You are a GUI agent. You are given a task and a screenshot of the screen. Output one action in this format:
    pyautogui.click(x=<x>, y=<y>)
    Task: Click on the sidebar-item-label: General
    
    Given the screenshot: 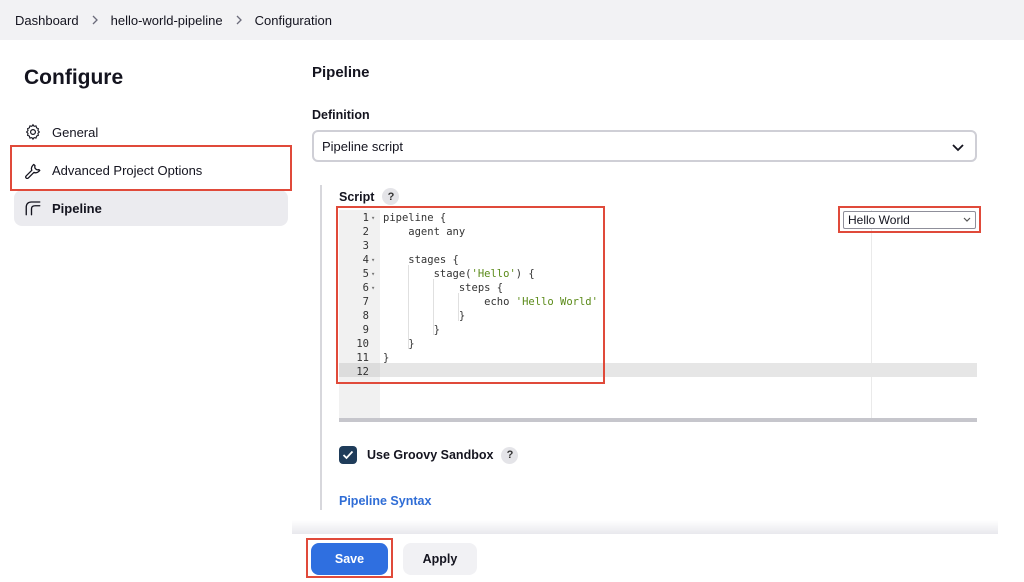 What is the action you would take?
    pyautogui.click(x=75, y=132)
    